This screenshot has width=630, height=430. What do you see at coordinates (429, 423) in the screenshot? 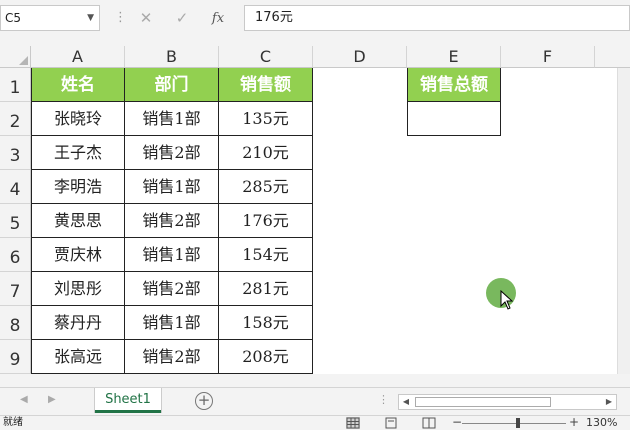
I see `page-break-view-icon` at bounding box center [429, 423].